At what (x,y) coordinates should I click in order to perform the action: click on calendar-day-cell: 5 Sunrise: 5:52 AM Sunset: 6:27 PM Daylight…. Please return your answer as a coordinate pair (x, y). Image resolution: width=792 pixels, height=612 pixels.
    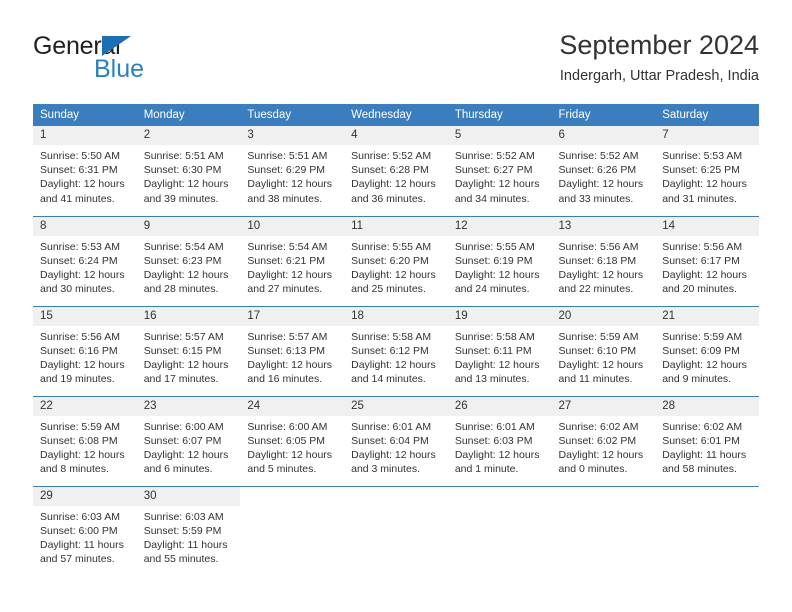
    Looking at the image, I should click on (499, 171).